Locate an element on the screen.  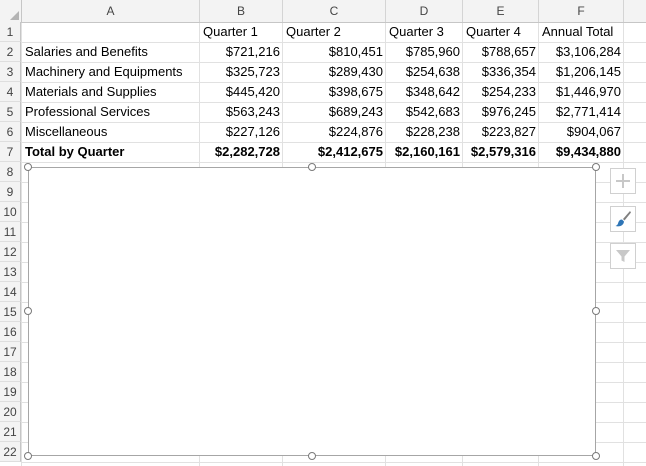
resize-handle-bottom-left is located at coordinates (28, 456).